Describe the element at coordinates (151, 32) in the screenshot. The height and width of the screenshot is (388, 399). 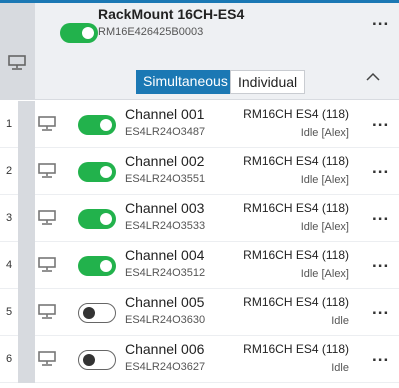
I see `device-serial: RM16E426425B0003` at that location.